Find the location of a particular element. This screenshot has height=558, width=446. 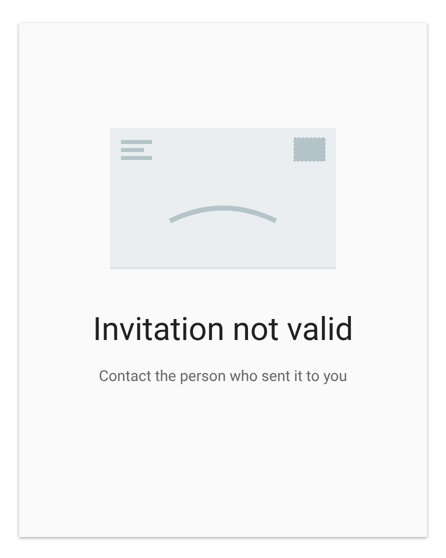

error-title: Invitation not valid is located at coordinates (223, 329).